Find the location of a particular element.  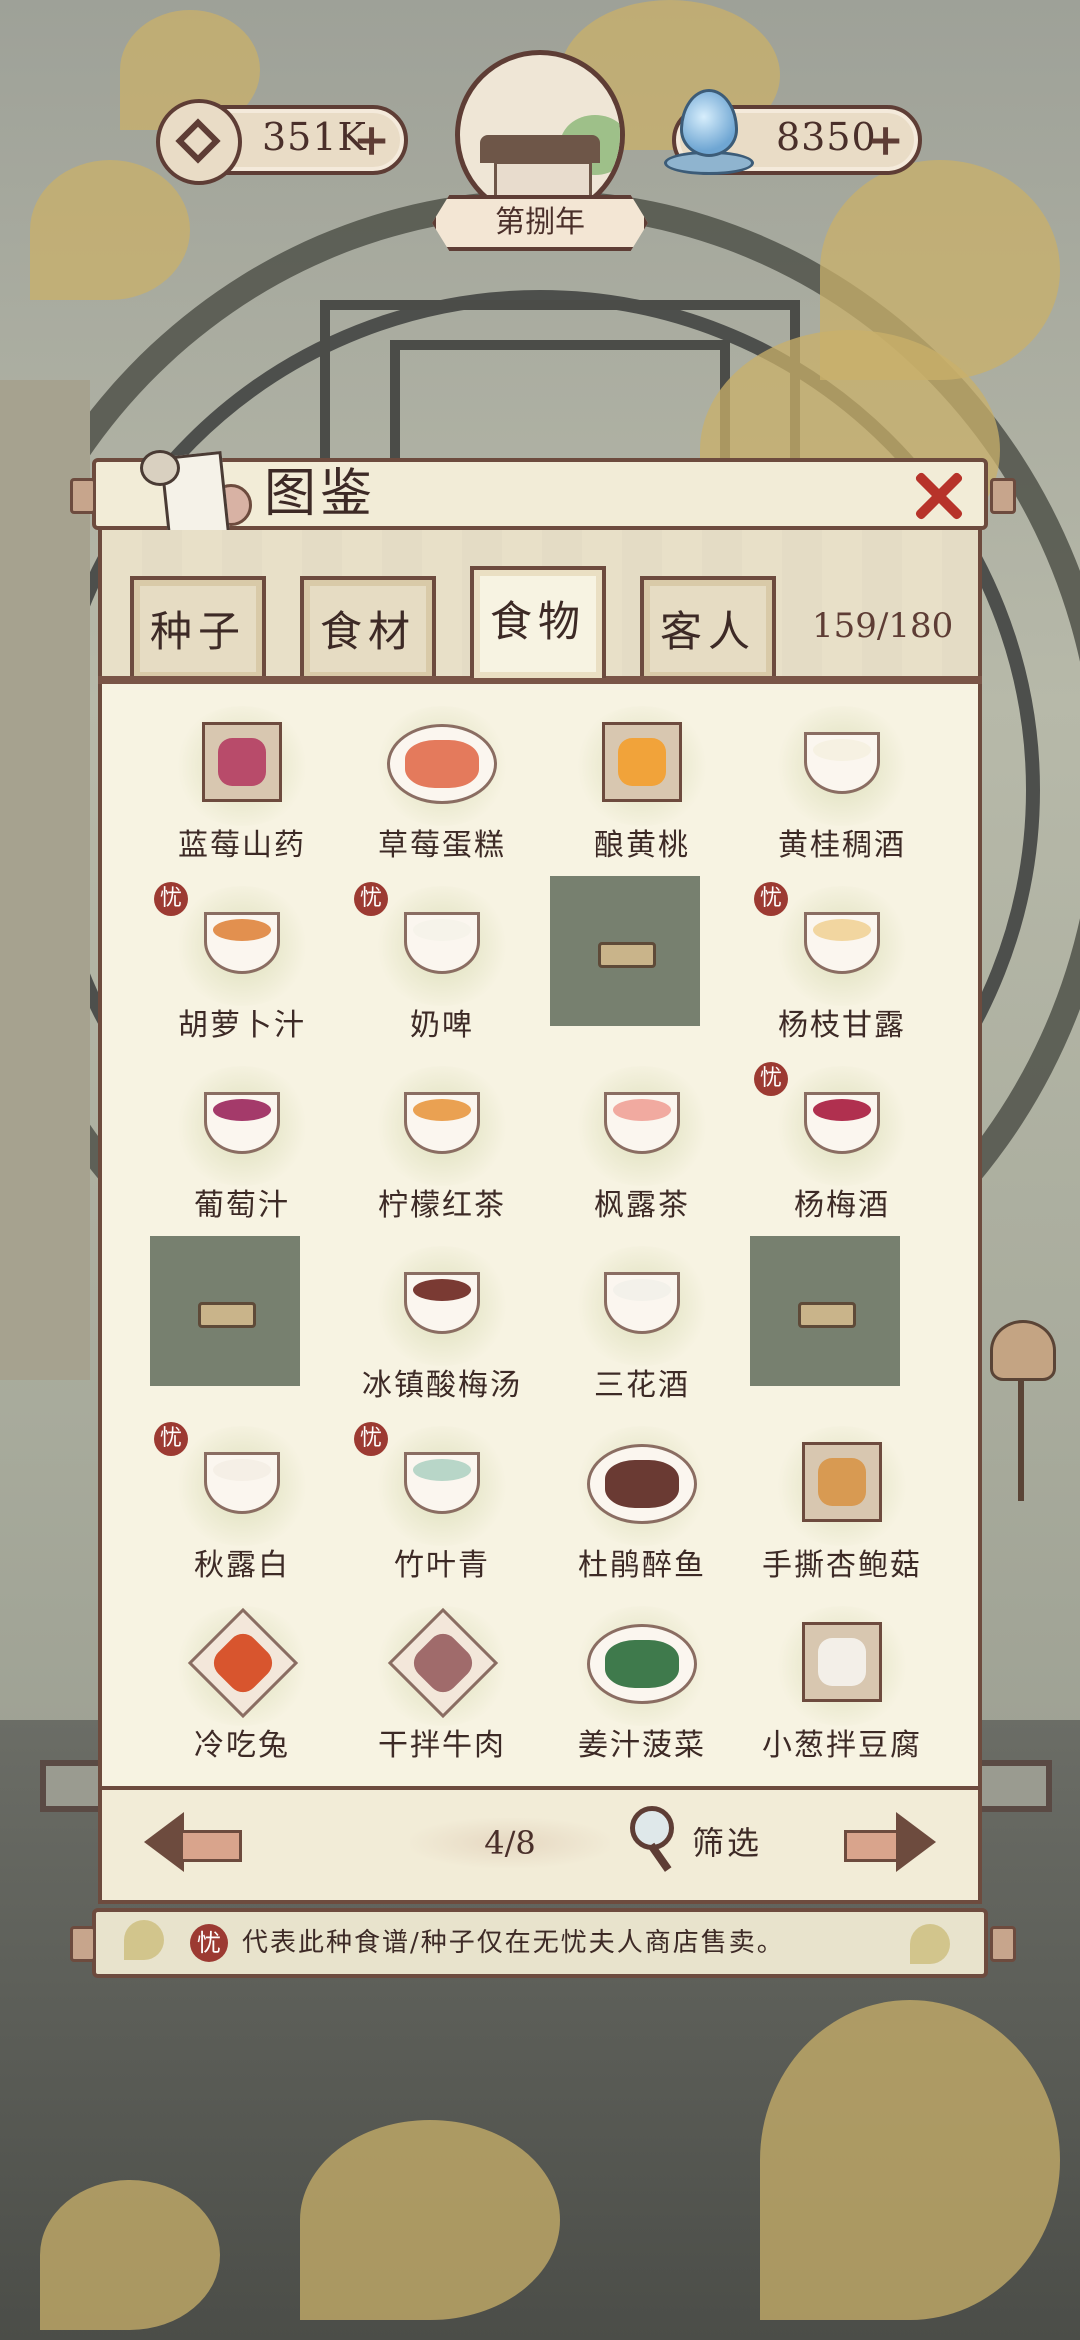

prev-page-button is located at coordinates (193, 1842).